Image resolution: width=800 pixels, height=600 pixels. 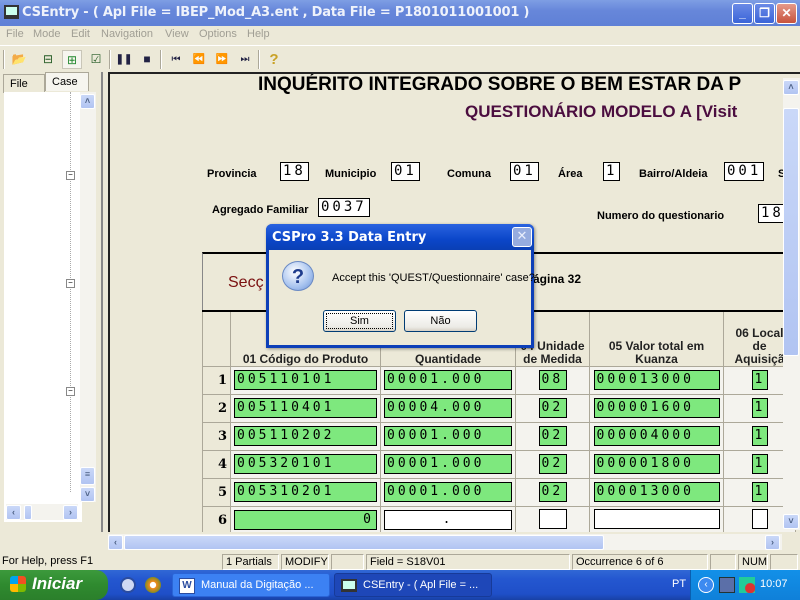 I want to click on last-case-icon: ⏭, so click(x=245, y=59).